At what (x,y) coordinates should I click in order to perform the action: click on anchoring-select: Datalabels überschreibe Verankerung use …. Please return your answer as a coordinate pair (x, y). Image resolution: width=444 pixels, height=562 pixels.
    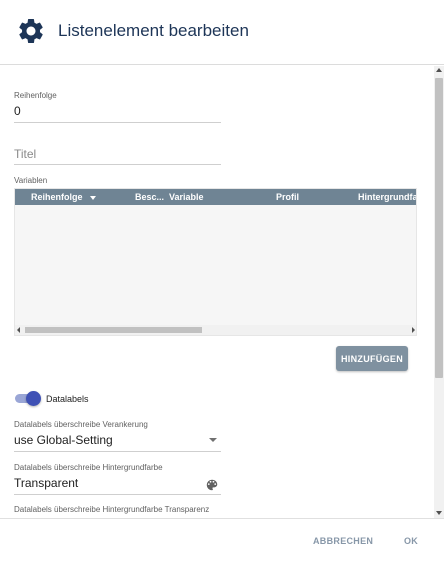
    Looking at the image, I should click on (117, 436).